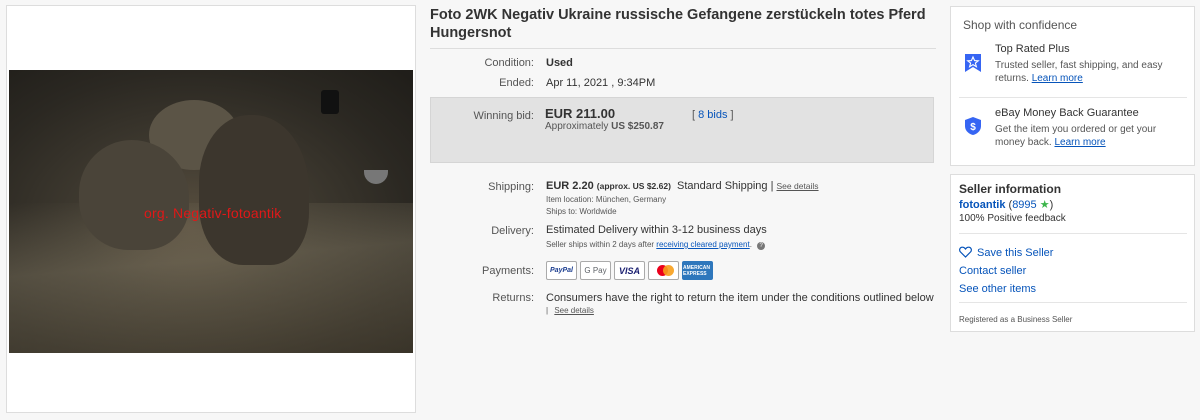 Image resolution: width=1200 pixels, height=420 pixels. What do you see at coordinates (516, 83) in the screenshot?
I see `ended-label: Ended:` at bounding box center [516, 83].